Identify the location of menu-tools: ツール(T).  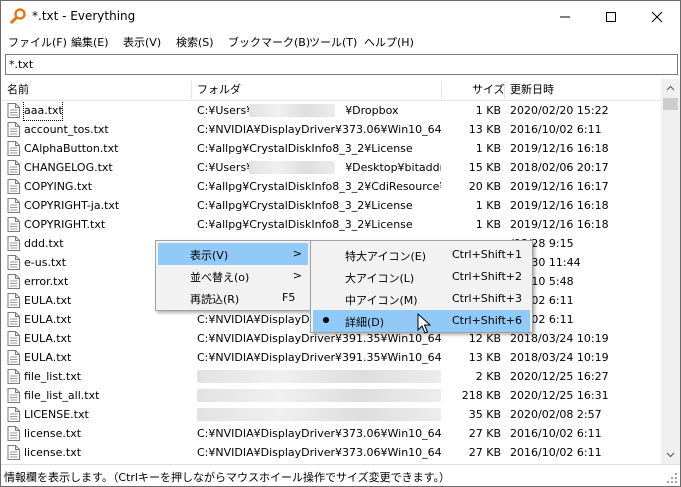
(333, 42).